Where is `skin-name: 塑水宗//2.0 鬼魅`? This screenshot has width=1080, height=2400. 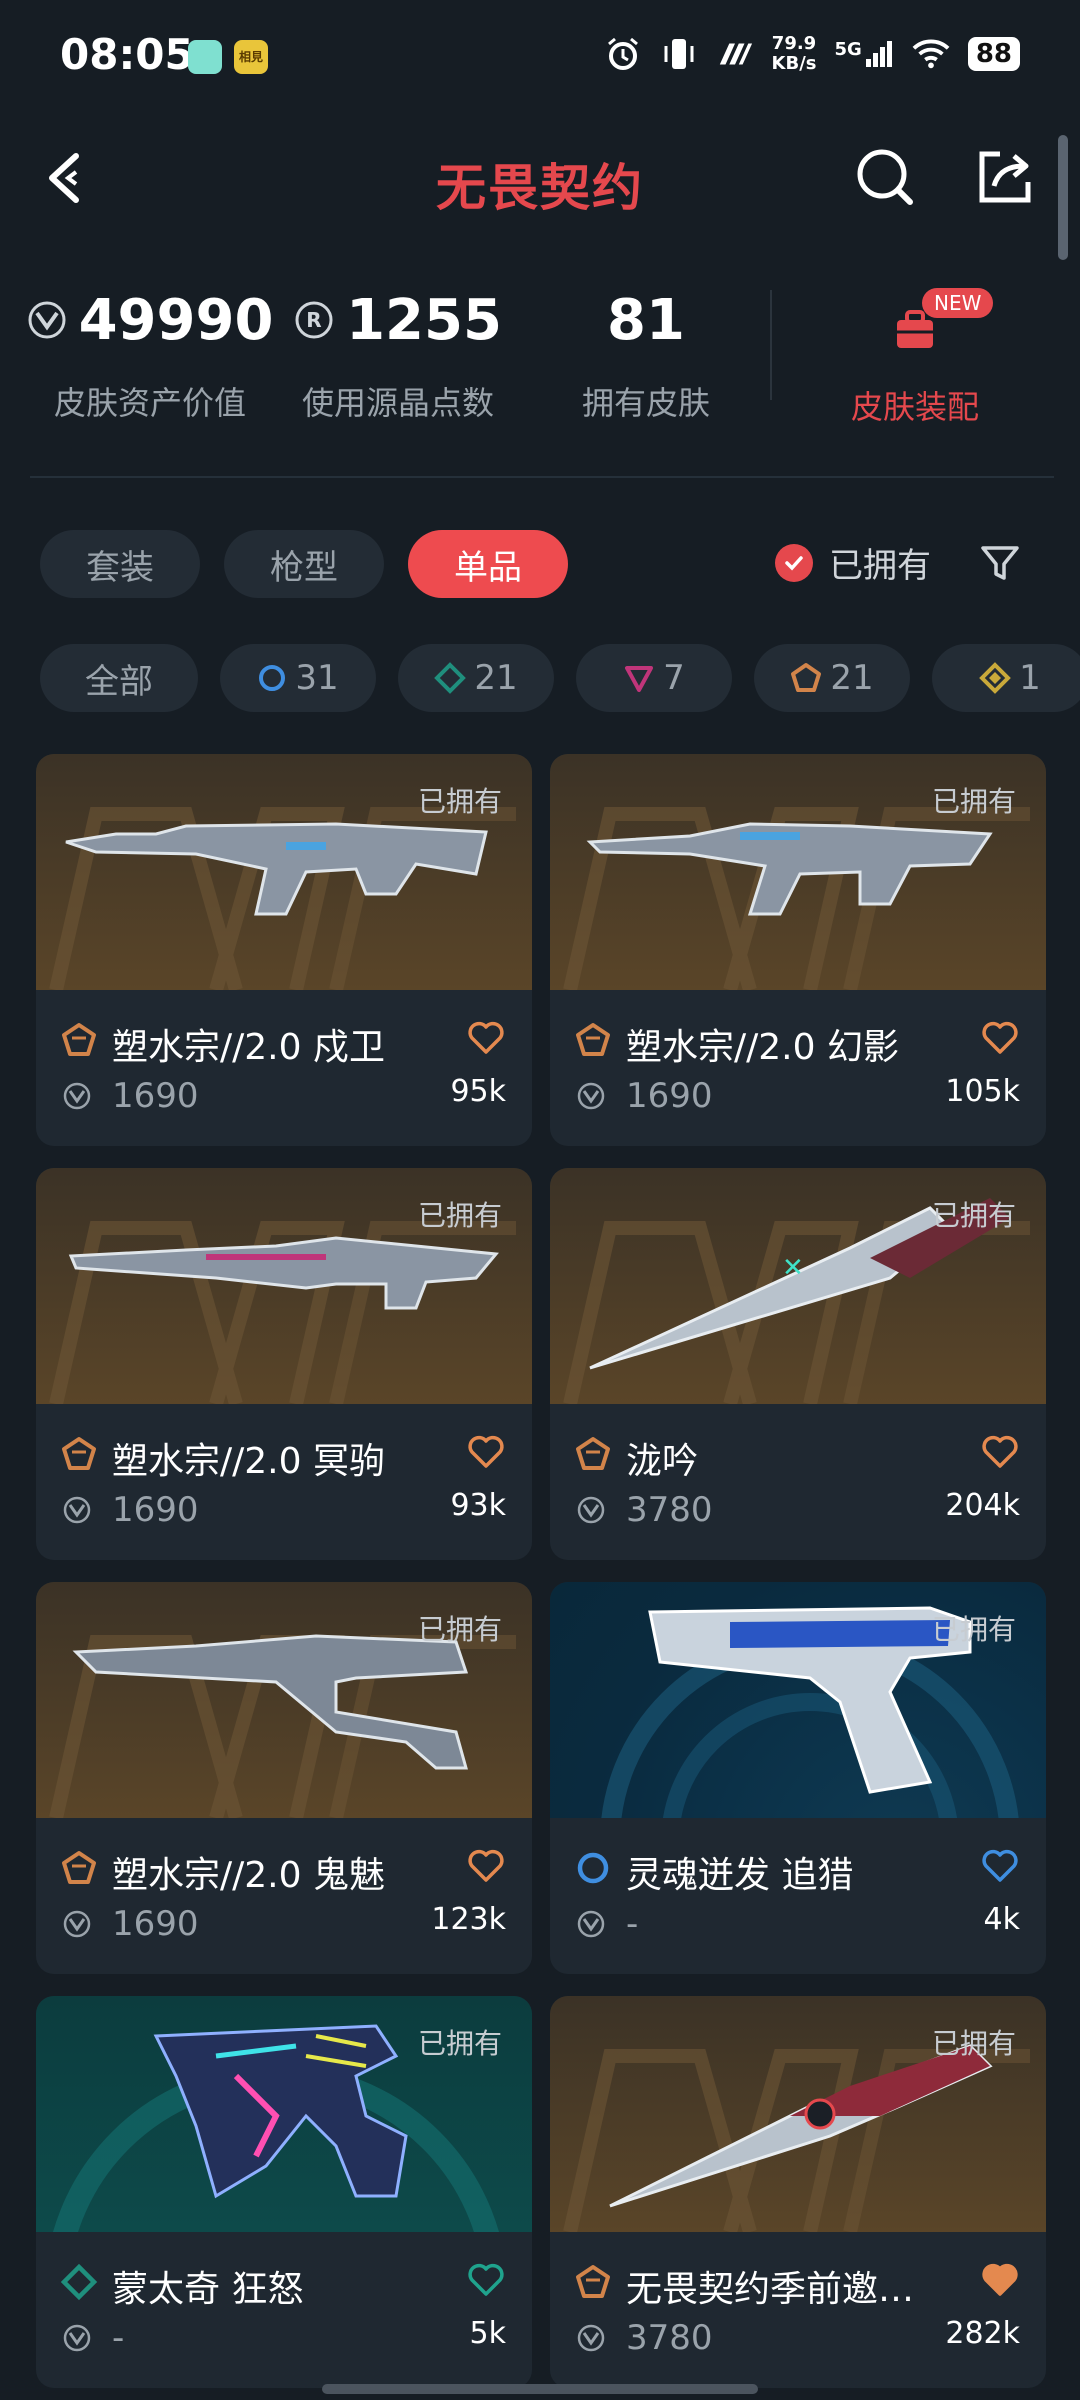
skin-name: 塑水宗//2.0 鬼魅 is located at coordinates (248, 1875).